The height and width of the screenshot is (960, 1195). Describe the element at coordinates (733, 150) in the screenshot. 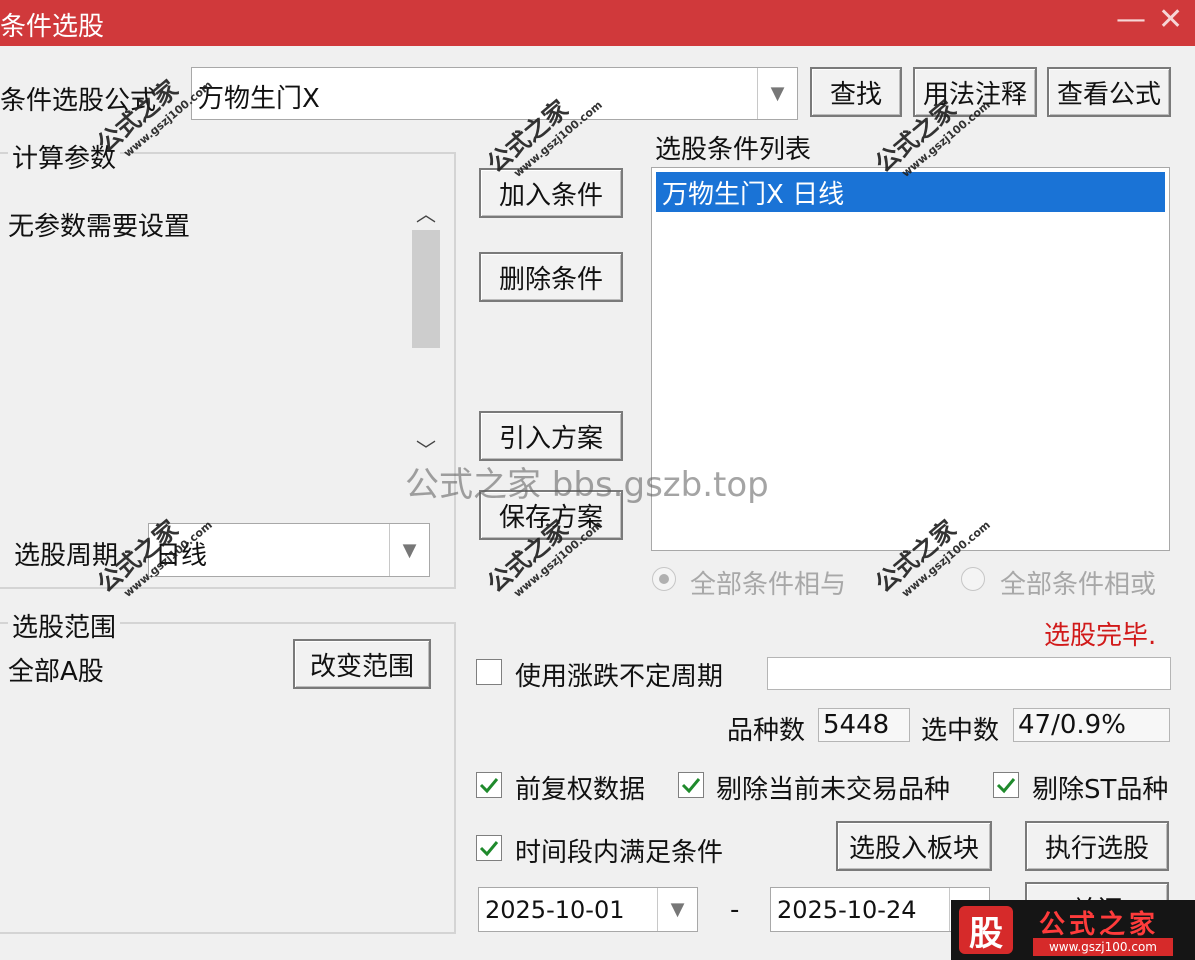

I see `conditions-title: 选股条件列表` at that location.